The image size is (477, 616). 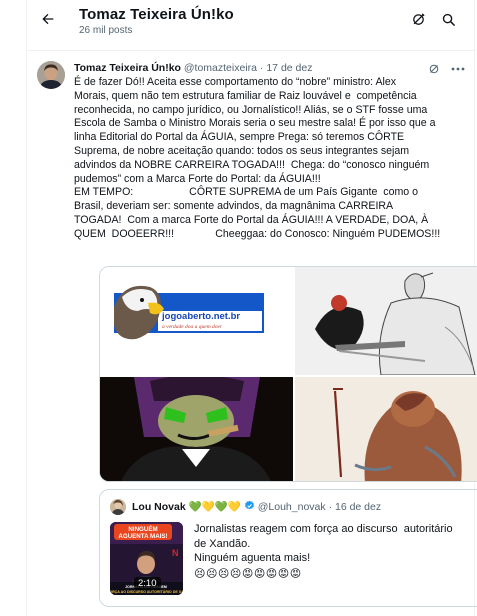 I want to click on grok-button, so click(x=418, y=19).